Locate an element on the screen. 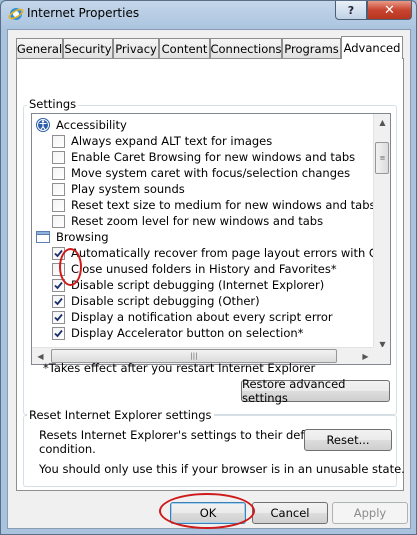 The height and width of the screenshot is (535, 417). tab-security: Security is located at coordinates (88, 48).